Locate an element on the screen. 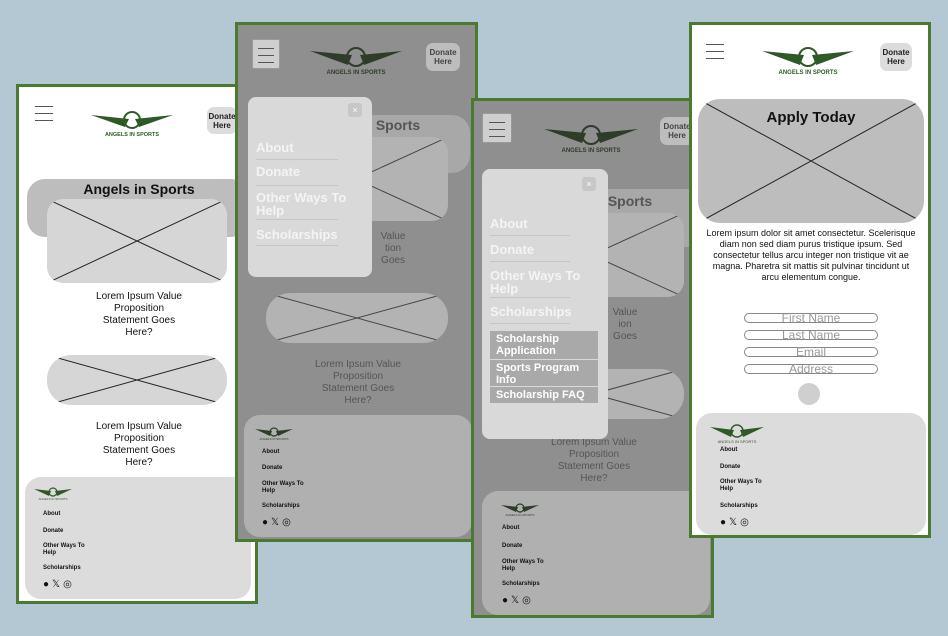 The height and width of the screenshot is (636, 948). submit-button is located at coordinates (809, 394).